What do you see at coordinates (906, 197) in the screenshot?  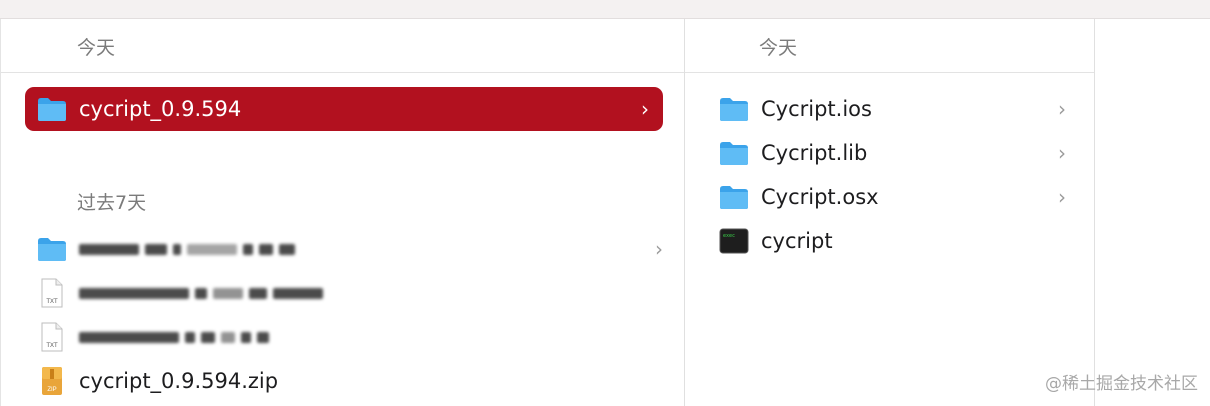 I see `file-row-cycript-osx: Cycript.osx ›` at bounding box center [906, 197].